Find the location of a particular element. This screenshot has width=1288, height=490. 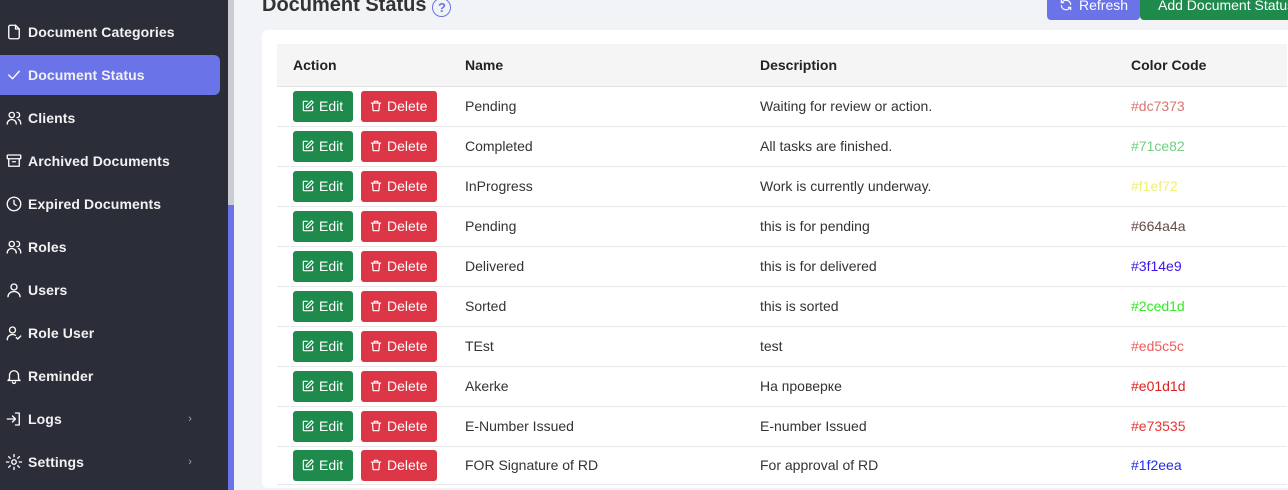

status-name: InProgress is located at coordinates (612, 186).